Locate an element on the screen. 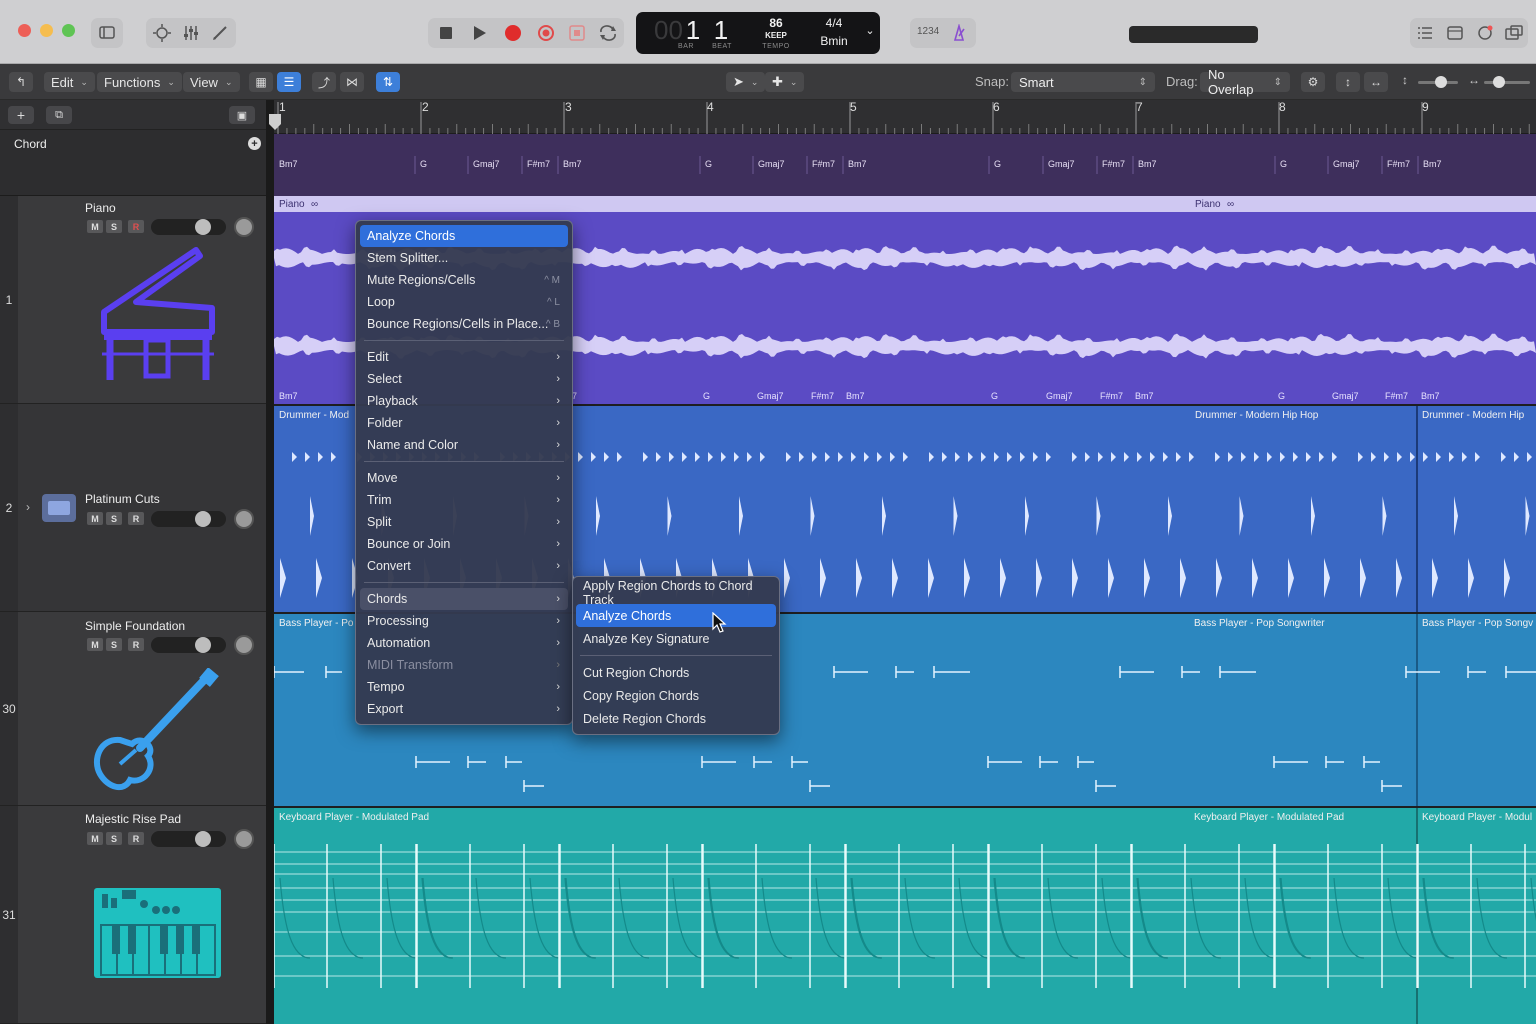 Image resolution: width=1536 pixels, height=1024 pixels. lcd-chevron-down-icon: ⌄ is located at coordinates (870, 30).